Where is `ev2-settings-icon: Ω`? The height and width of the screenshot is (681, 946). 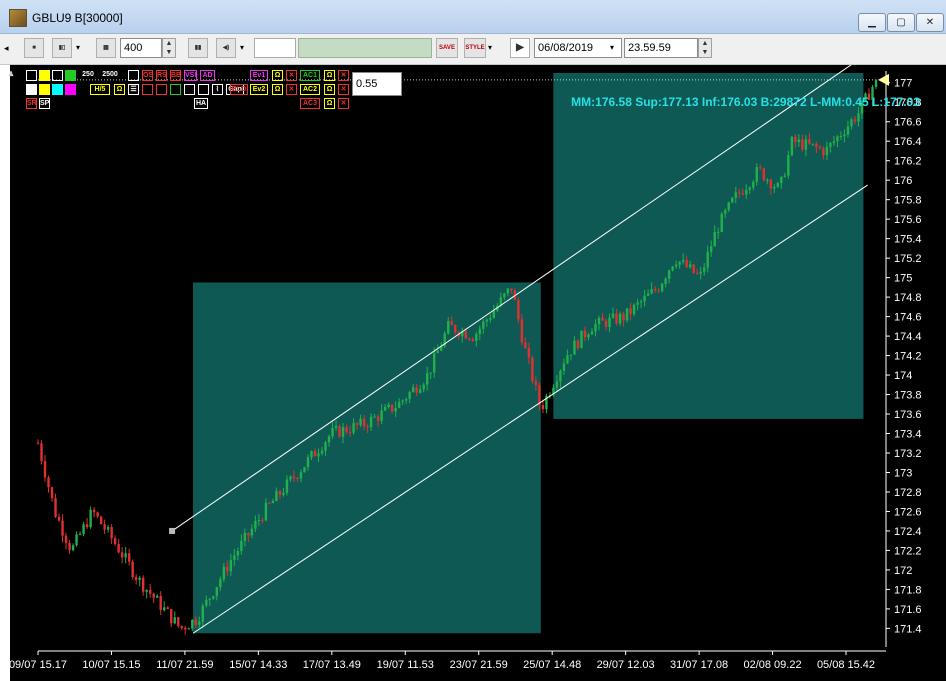
ev2-settings-icon: Ω is located at coordinates (277, 89).